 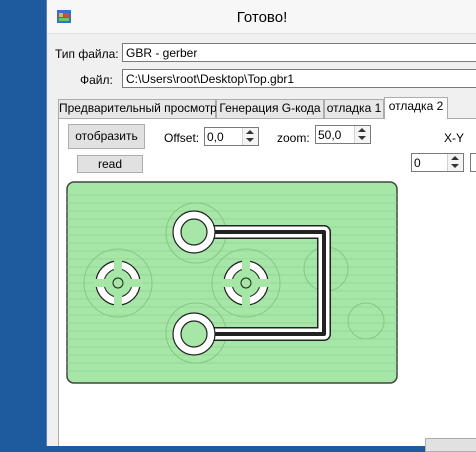 What do you see at coordinates (354, 108) in the screenshot?
I see `tab-debug-1: отладка 1` at bounding box center [354, 108].